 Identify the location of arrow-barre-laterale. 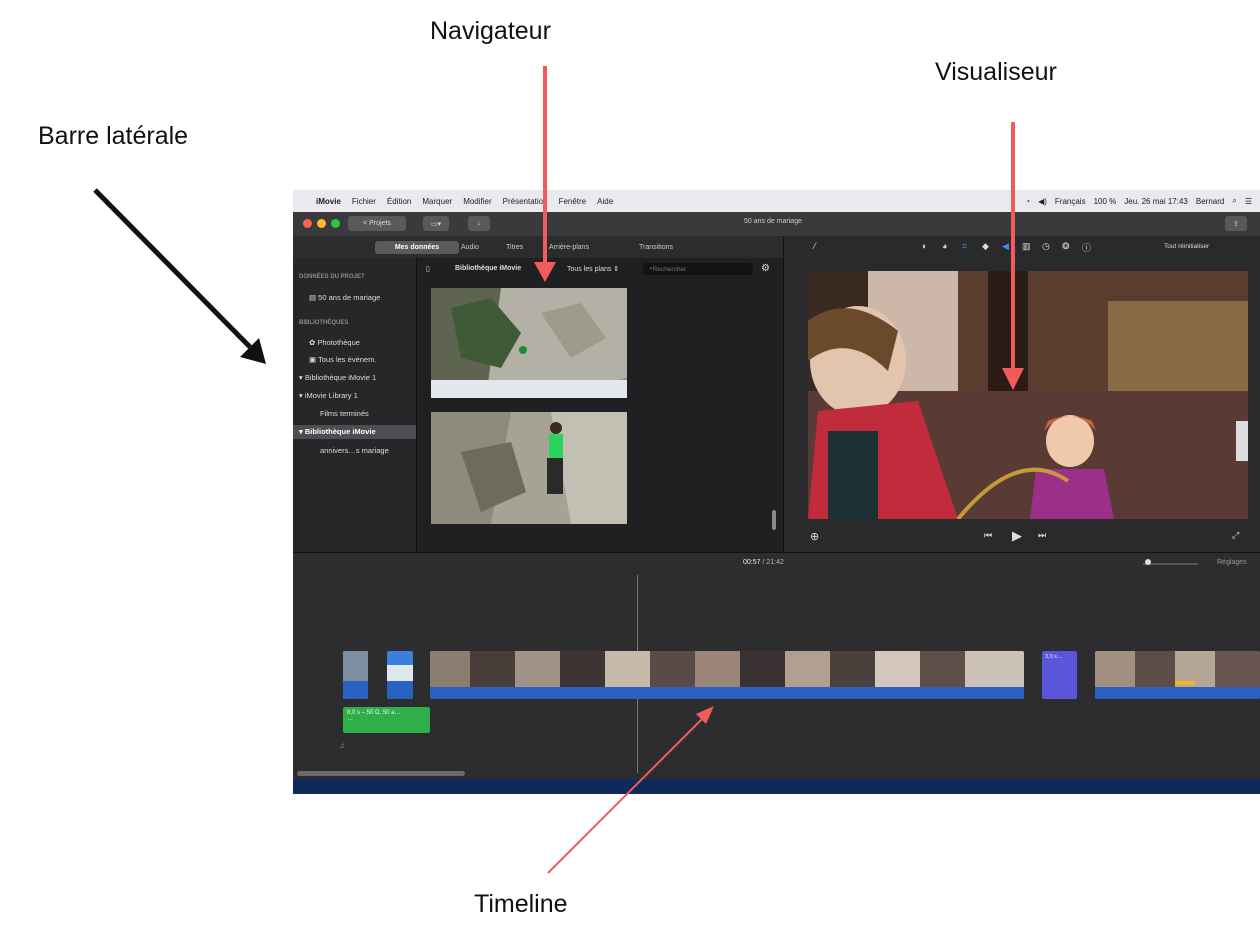
(172, 268).